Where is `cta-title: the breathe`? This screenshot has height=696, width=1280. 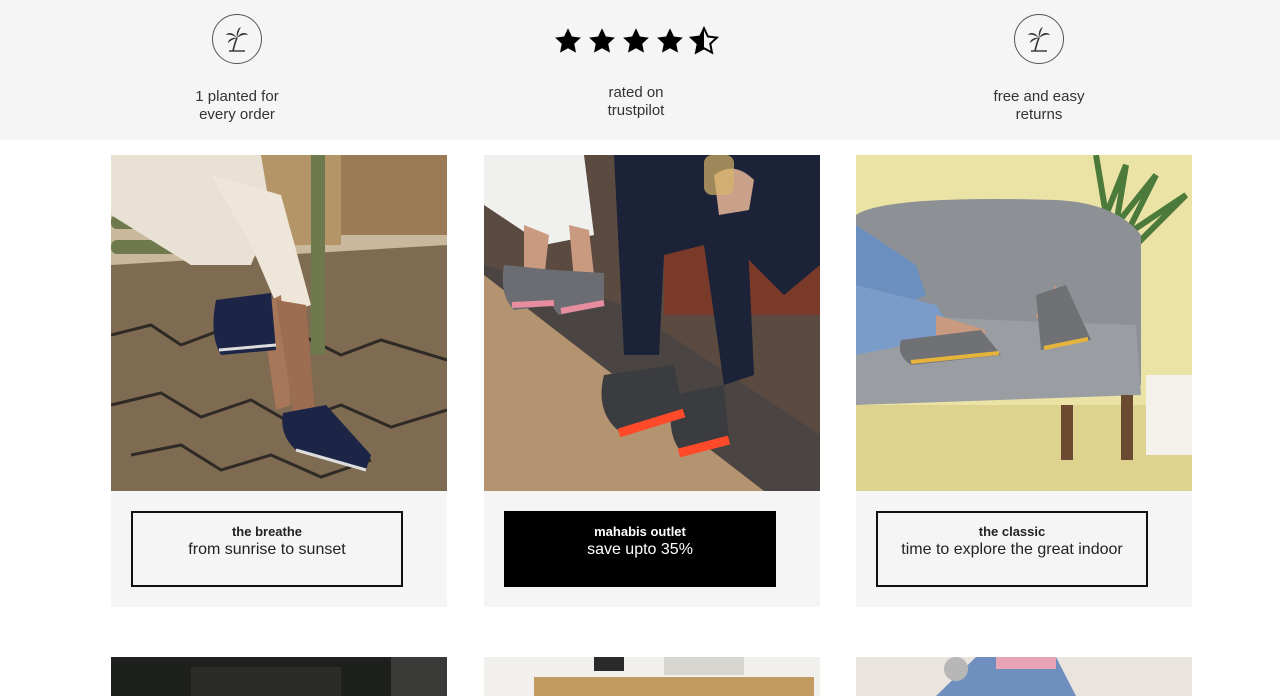
cta-title: the breathe is located at coordinates (267, 531).